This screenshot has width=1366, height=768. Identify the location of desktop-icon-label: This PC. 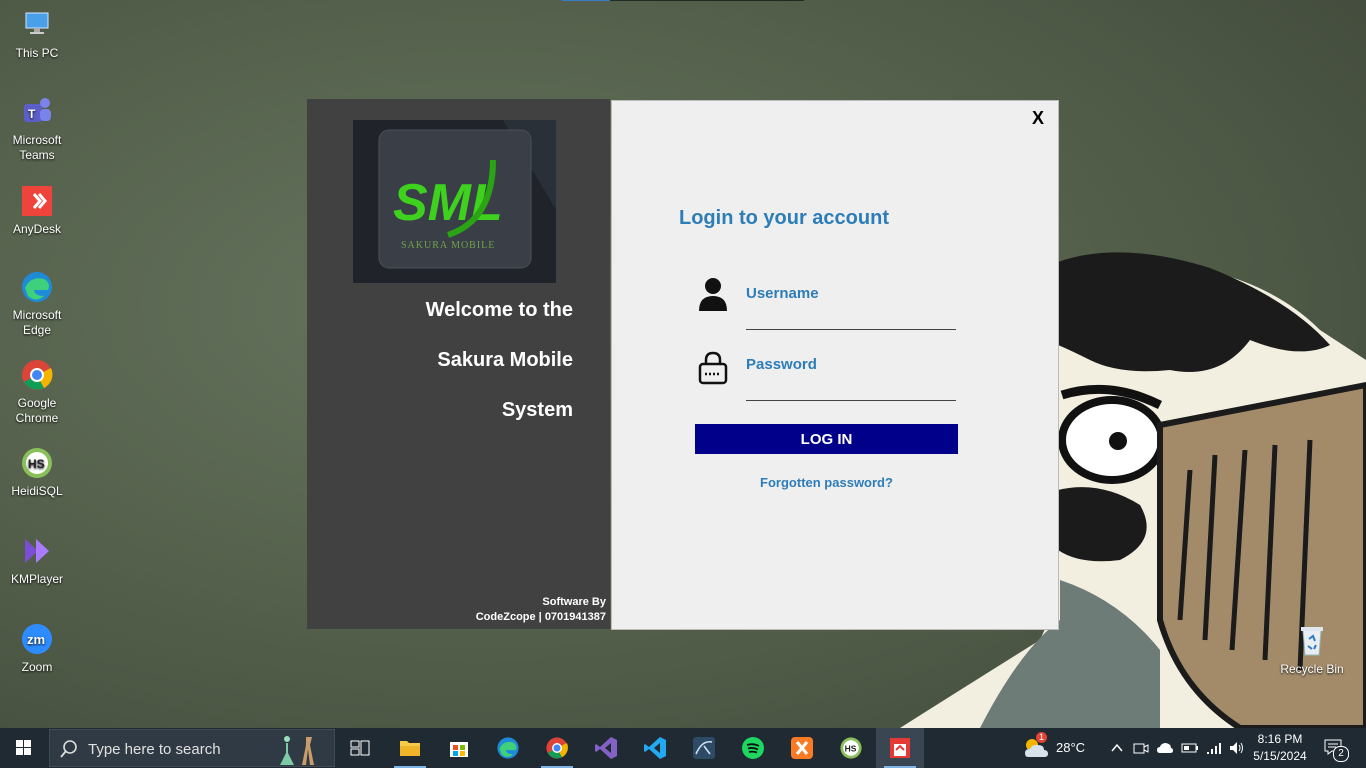
(37, 53).